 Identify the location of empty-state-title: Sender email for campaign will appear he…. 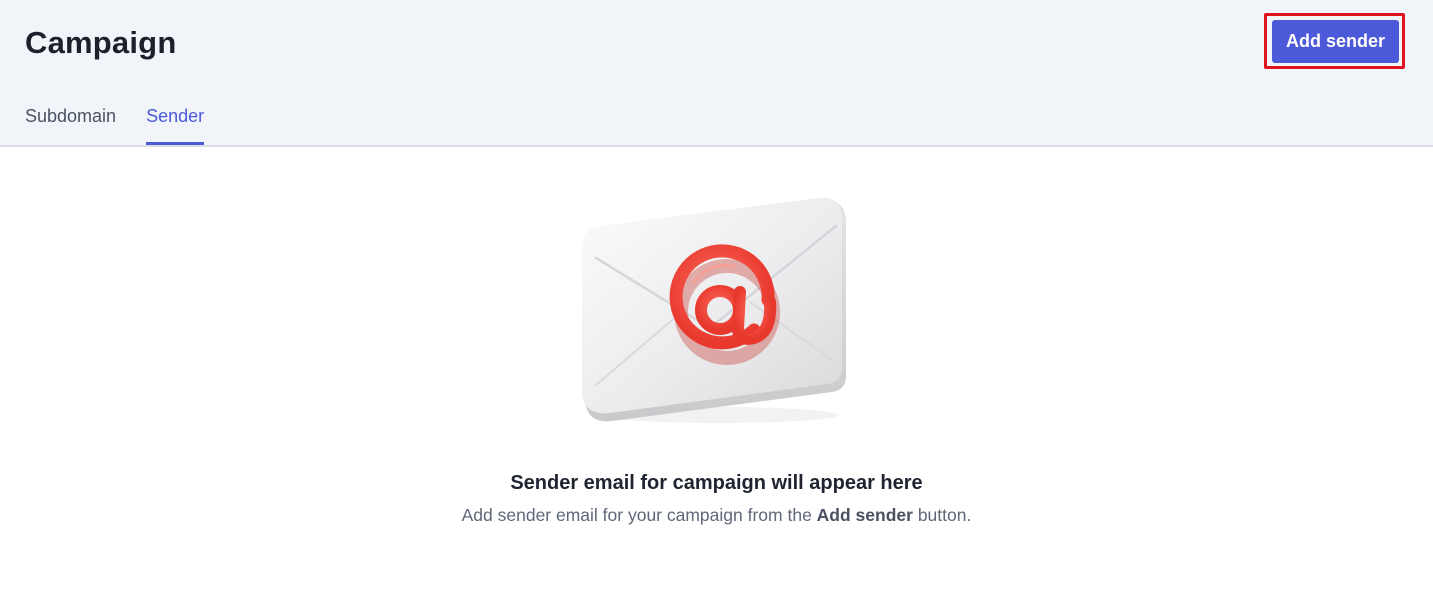
(716, 483).